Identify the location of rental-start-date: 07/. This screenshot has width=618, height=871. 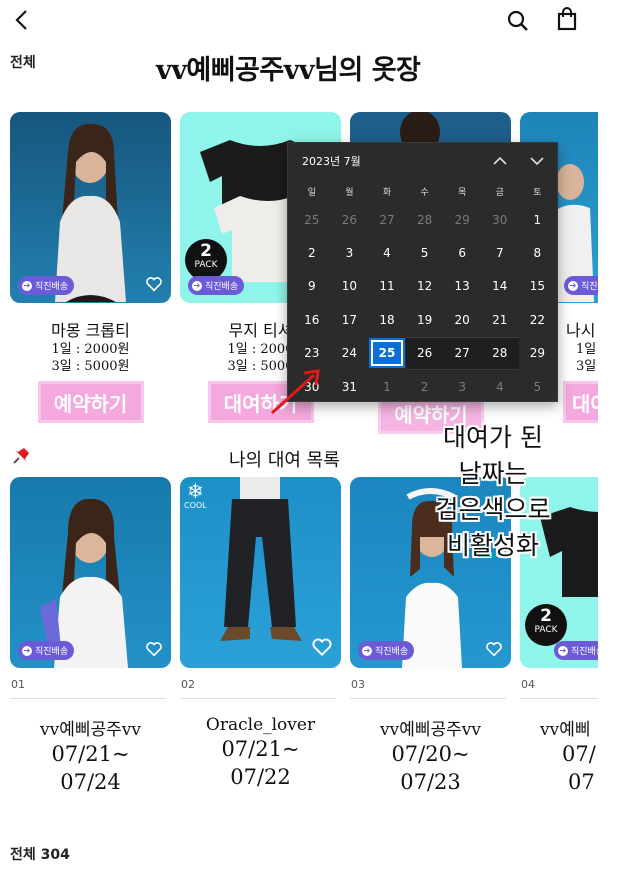
(579, 754).